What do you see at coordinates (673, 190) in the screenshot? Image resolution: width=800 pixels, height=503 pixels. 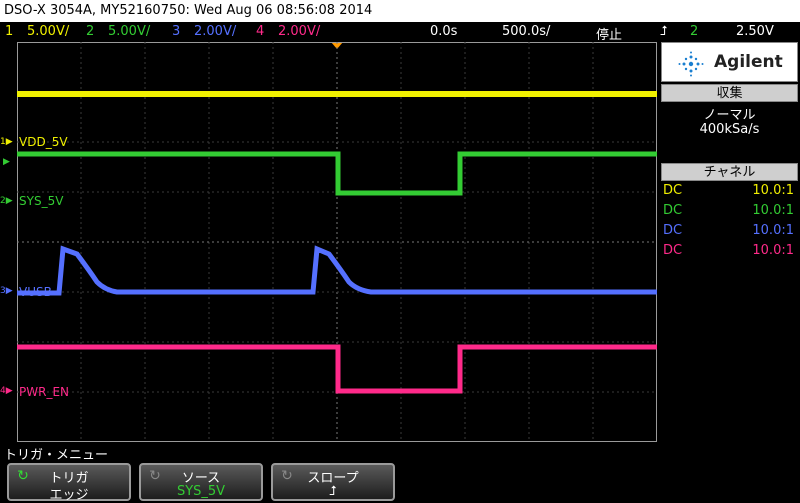 I see `ch1-coupling: DC` at bounding box center [673, 190].